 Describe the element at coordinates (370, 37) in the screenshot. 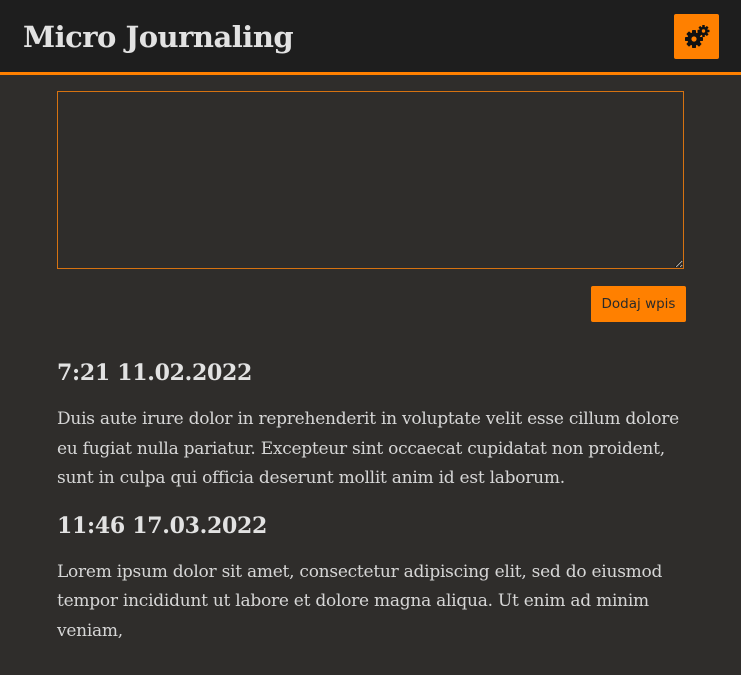

I see `top-bar: Micro Journaling` at that location.